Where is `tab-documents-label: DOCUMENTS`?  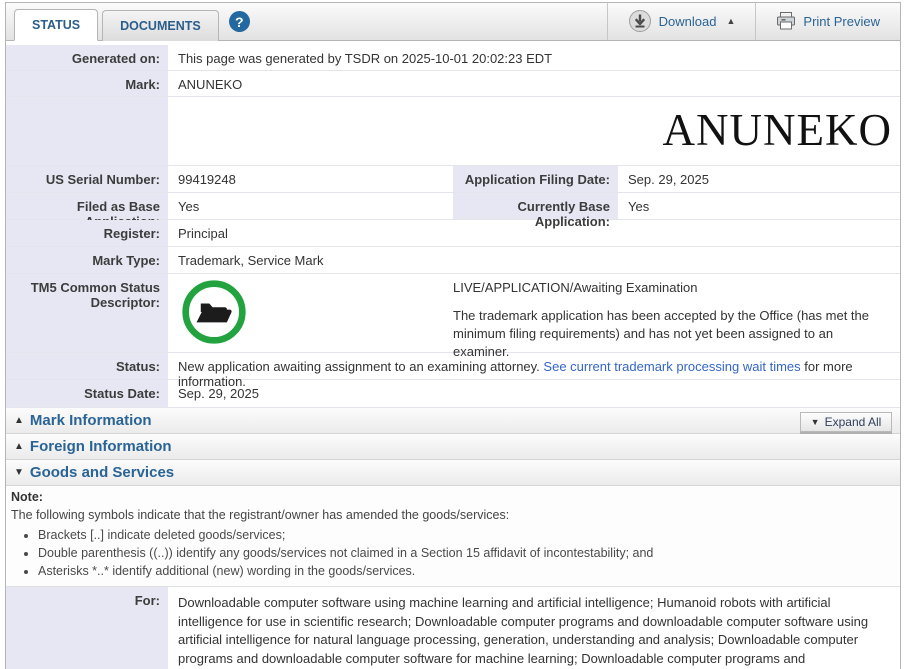
tab-documents-label: DOCUMENTS is located at coordinates (160, 26).